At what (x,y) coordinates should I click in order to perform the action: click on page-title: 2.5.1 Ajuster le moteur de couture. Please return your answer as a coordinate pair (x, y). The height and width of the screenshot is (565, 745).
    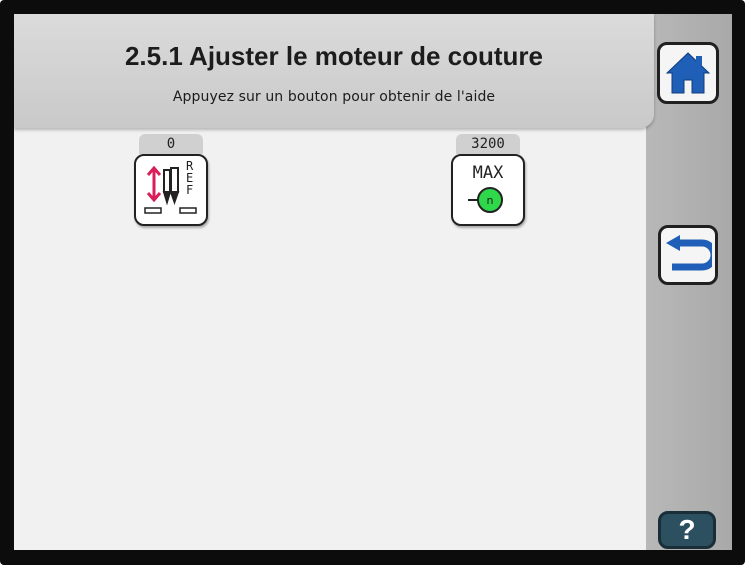
    Looking at the image, I should click on (334, 56).